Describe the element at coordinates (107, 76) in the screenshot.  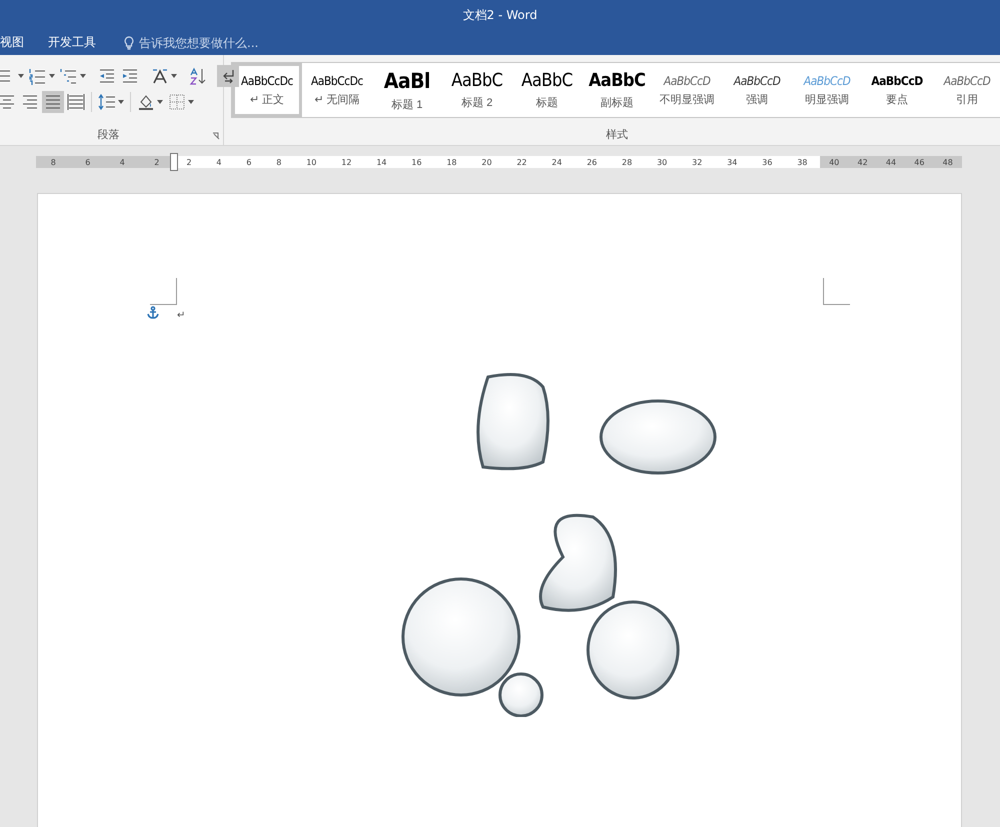
I see `decrease-indent-icon` at that location.